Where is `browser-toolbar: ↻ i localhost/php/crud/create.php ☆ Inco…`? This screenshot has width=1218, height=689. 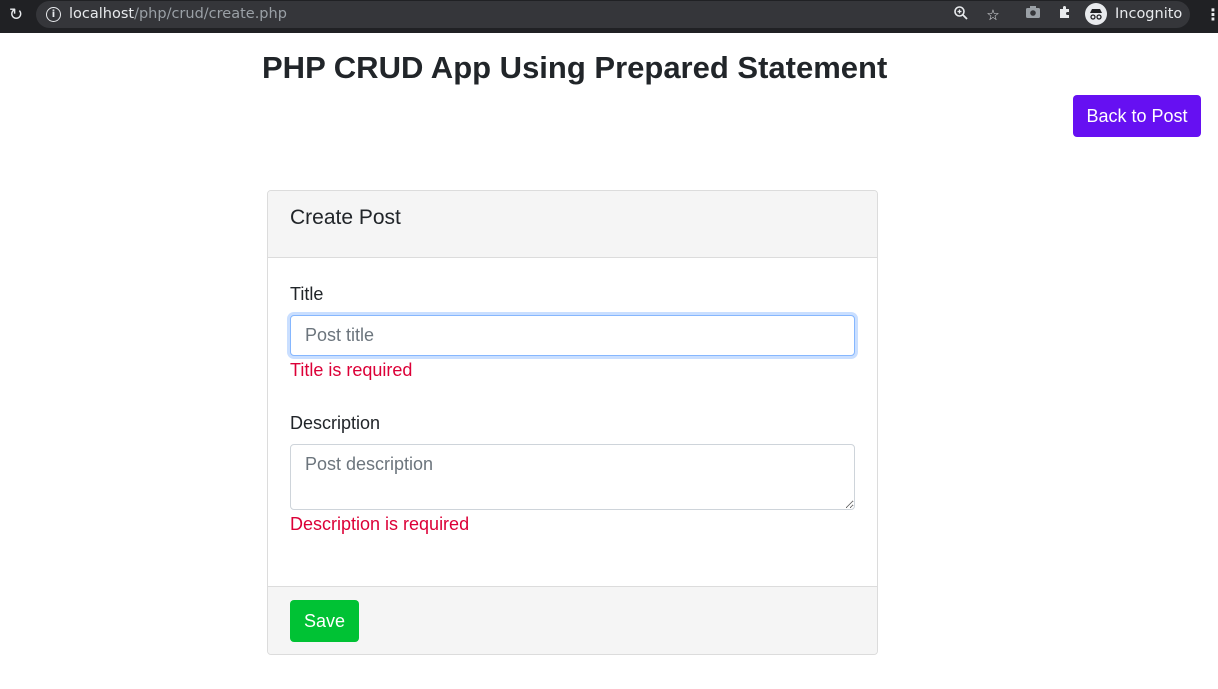
browser-toolbar: ↻ i localhost/php/crud/create.php ☆ Inco… is located at coordinates (609, 16).